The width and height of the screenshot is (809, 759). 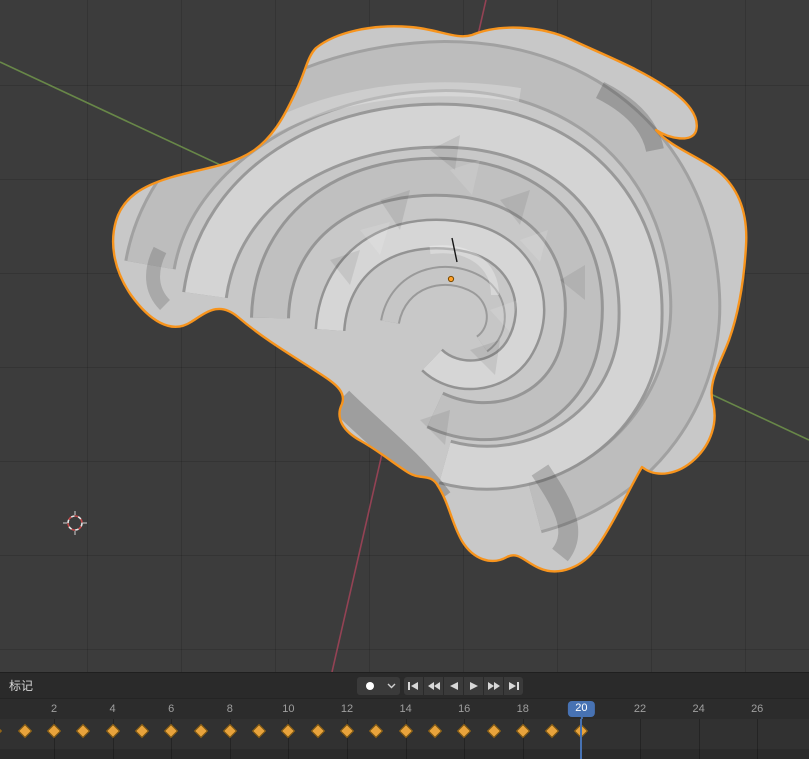 I want to click on next-keyframe-icon, so click(x=493, y=686).